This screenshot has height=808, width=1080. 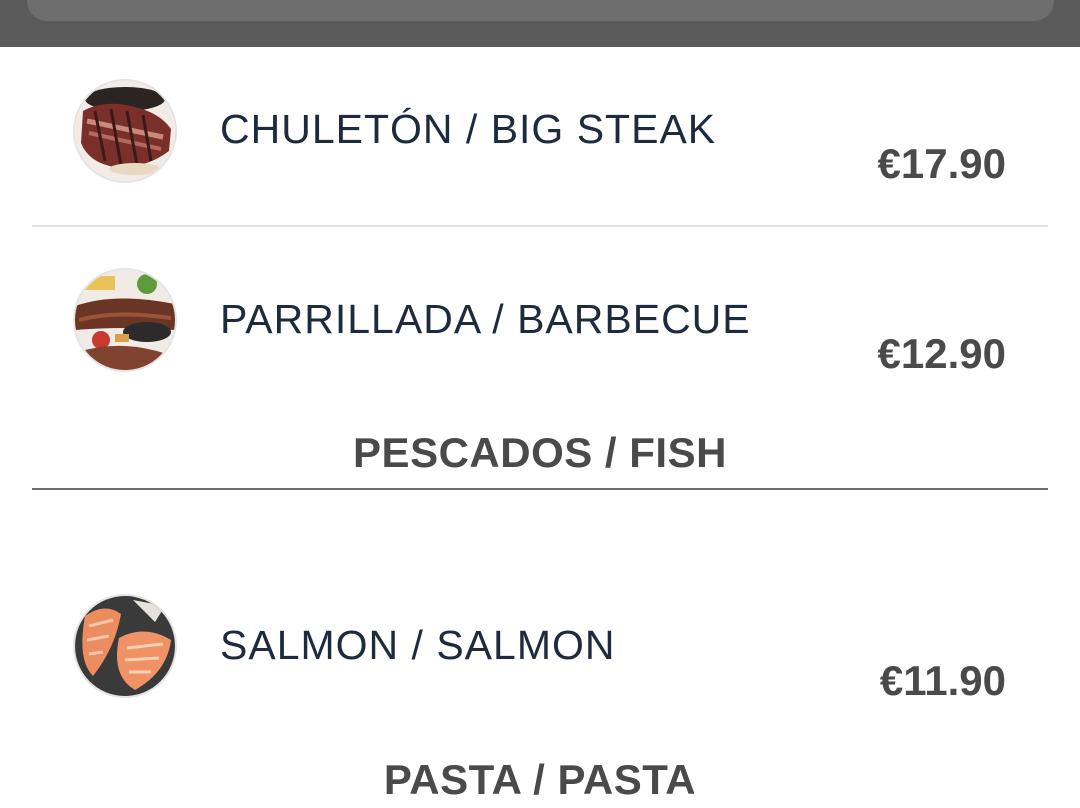 I want to click on item-divider, so click(x=540, y=226).